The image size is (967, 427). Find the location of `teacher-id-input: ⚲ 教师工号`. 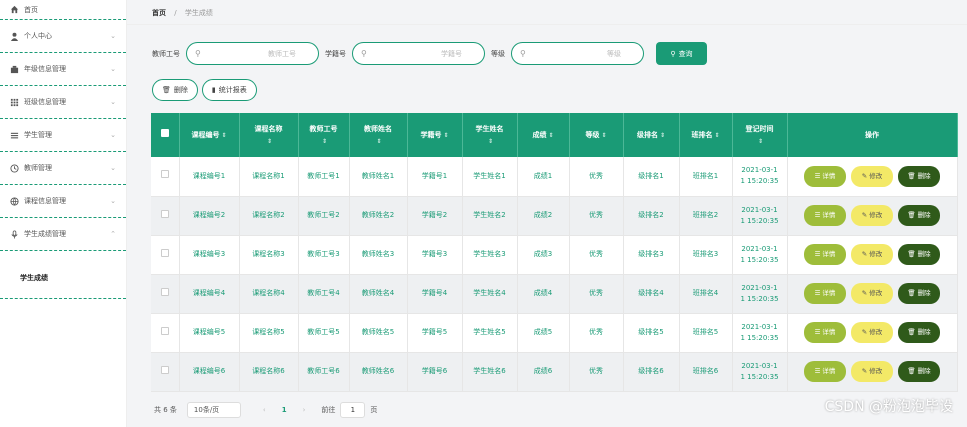

teacher-id-input: ⚲ 教师工号 is located at coordinates (252, 53).